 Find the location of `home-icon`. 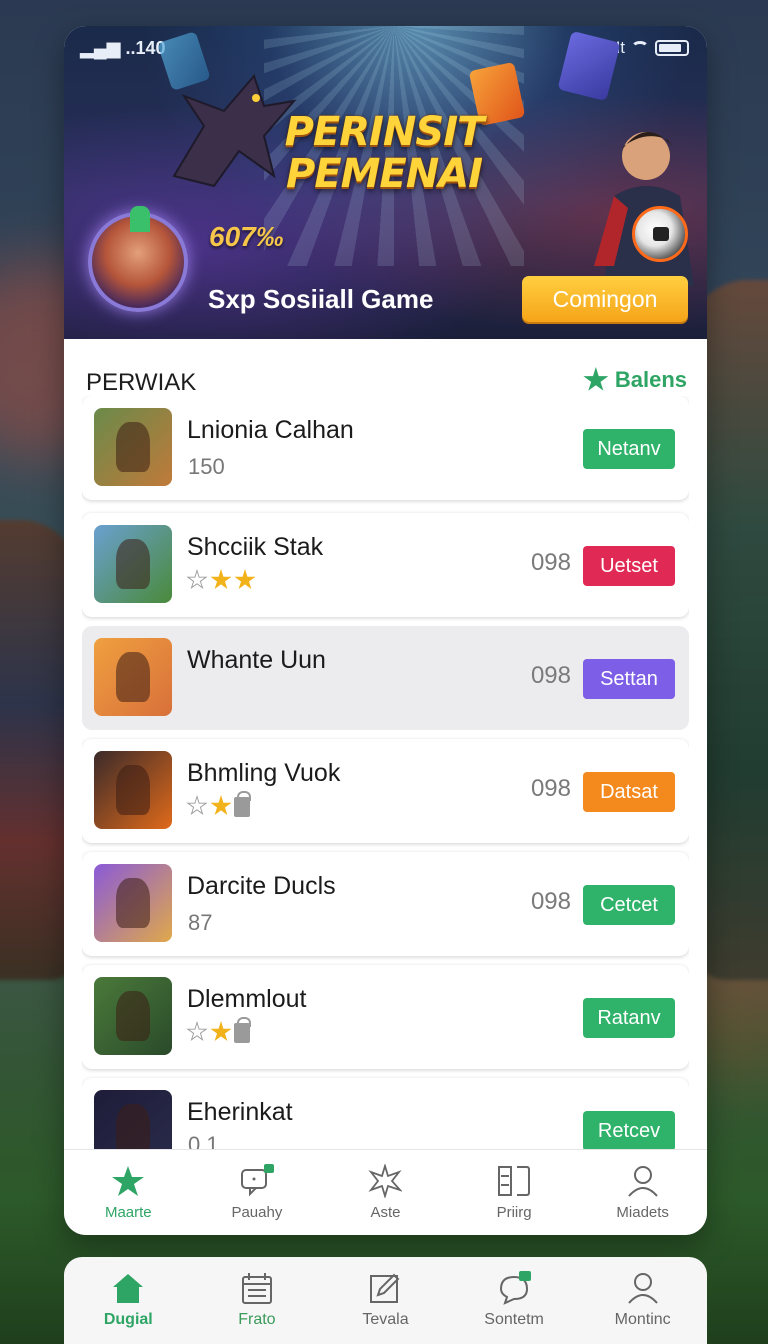

home-icon is located at coordinates (128, 1288).